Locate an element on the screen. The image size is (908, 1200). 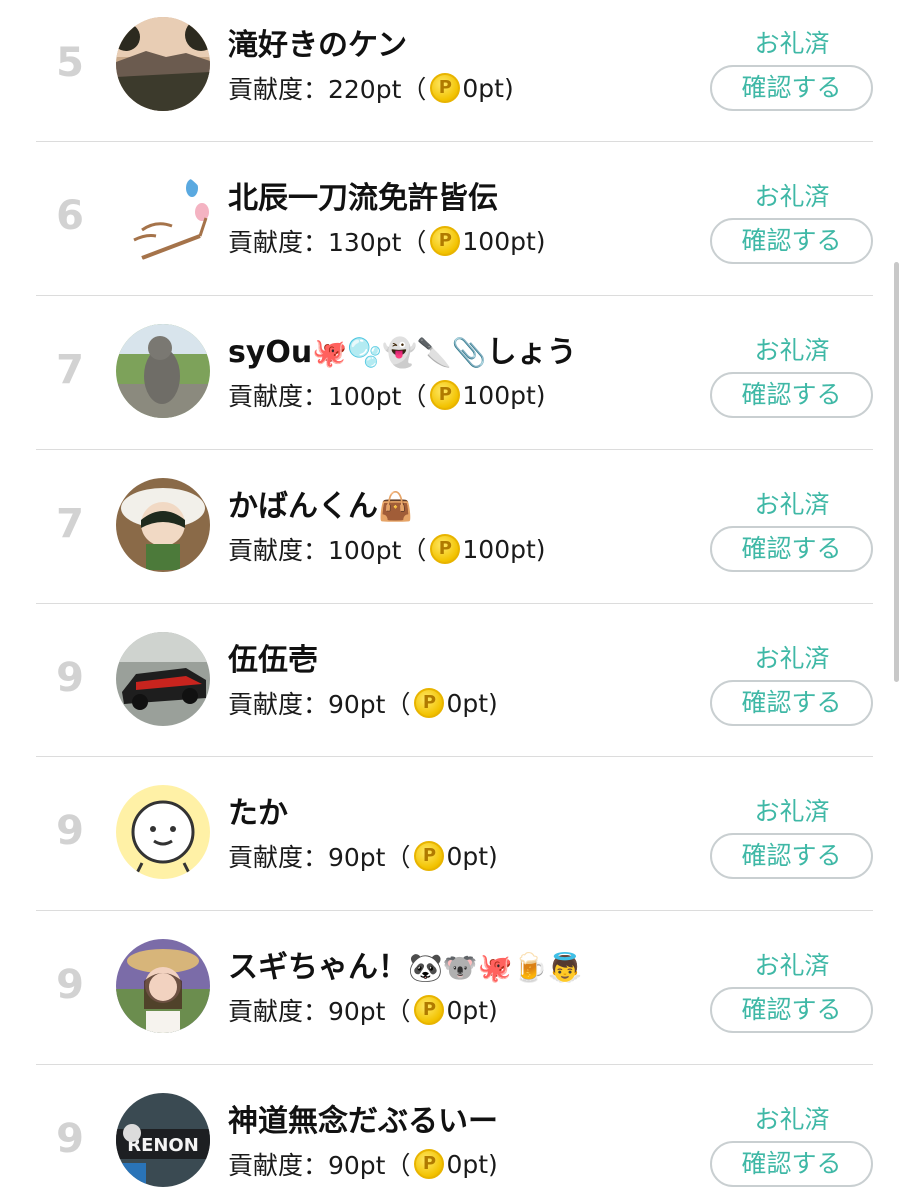
avatar: RENON is located at coordinates (163, 1140).